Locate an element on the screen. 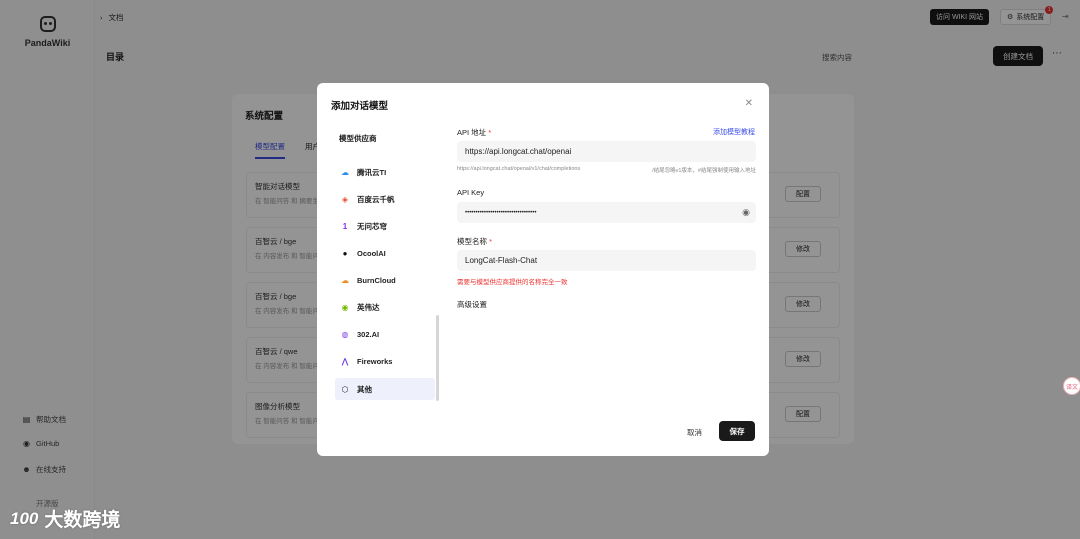  ai302-icon: ◍ is located at coordinates (345, 334).